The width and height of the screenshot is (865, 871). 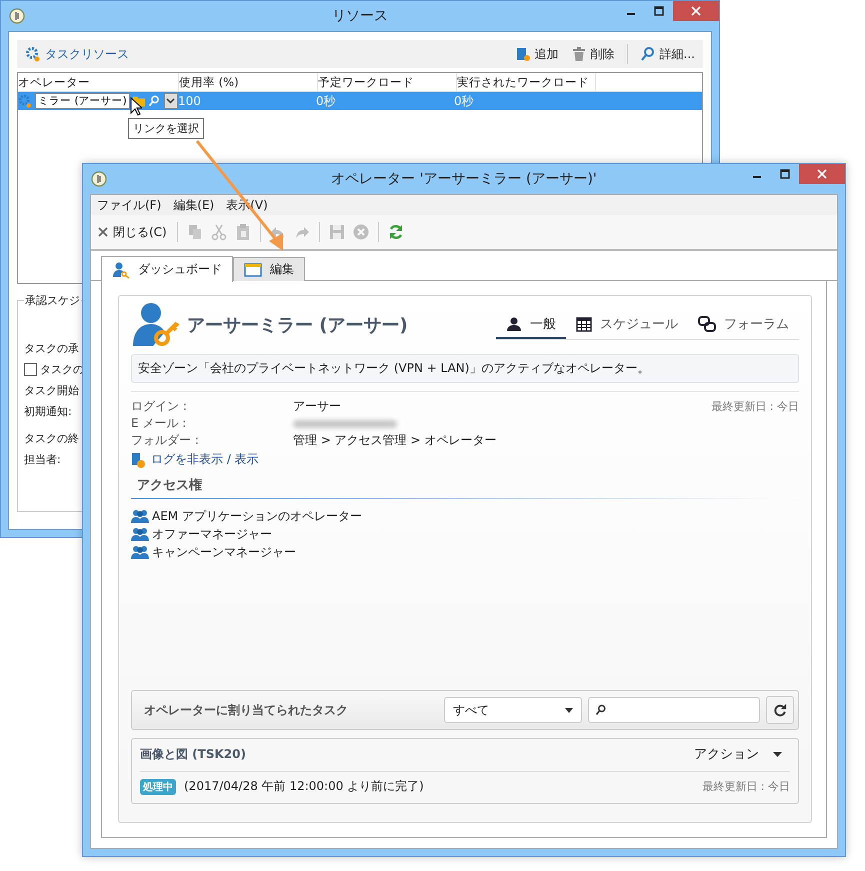 What do you see at coordinates (531, 324) in the screenshot?
I see `view-tab: 一般` at bounding box center [531, 324].